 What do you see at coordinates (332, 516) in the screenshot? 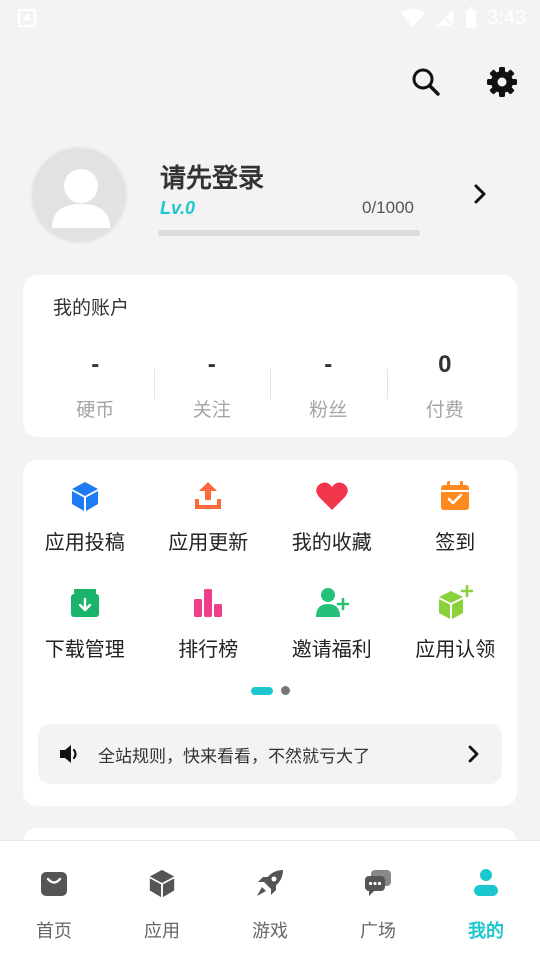
I see `feature-favorites: 我的收藏` at bounding box center [332, 516].